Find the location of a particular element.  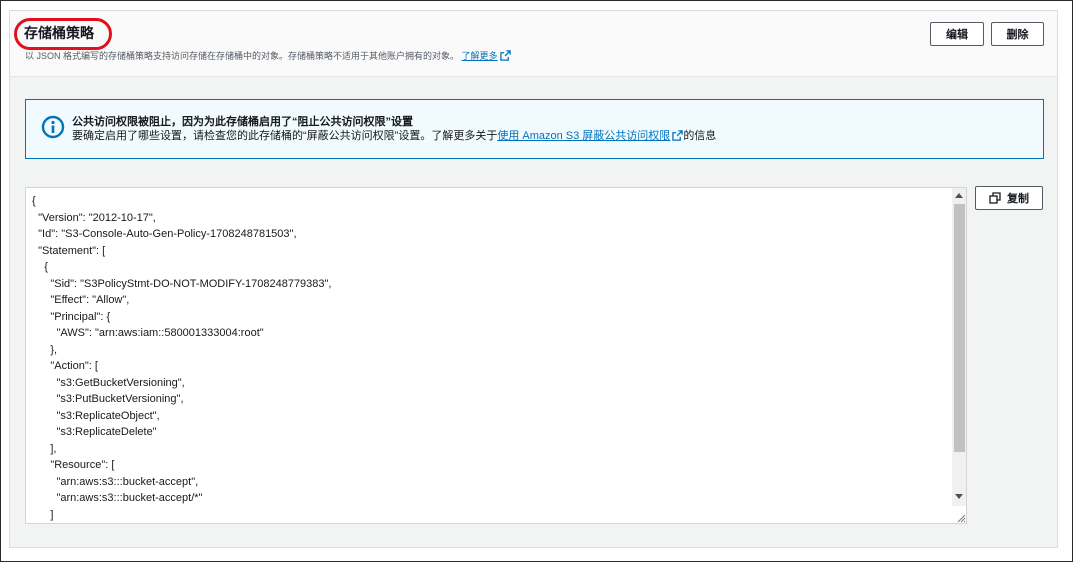

info-icon is located at coordinates (53, 127).